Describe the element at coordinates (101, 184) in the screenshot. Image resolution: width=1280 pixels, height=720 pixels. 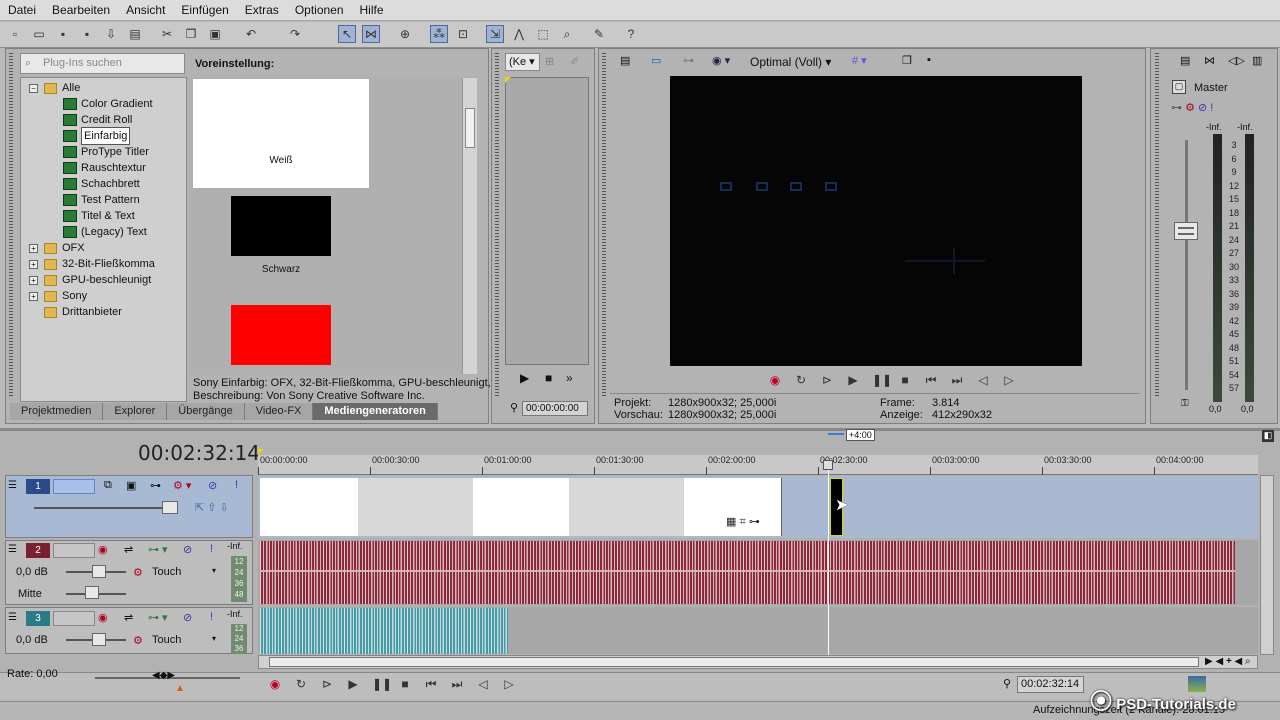
I see `tree-item-schachbrett: Schachbrett` at that location.